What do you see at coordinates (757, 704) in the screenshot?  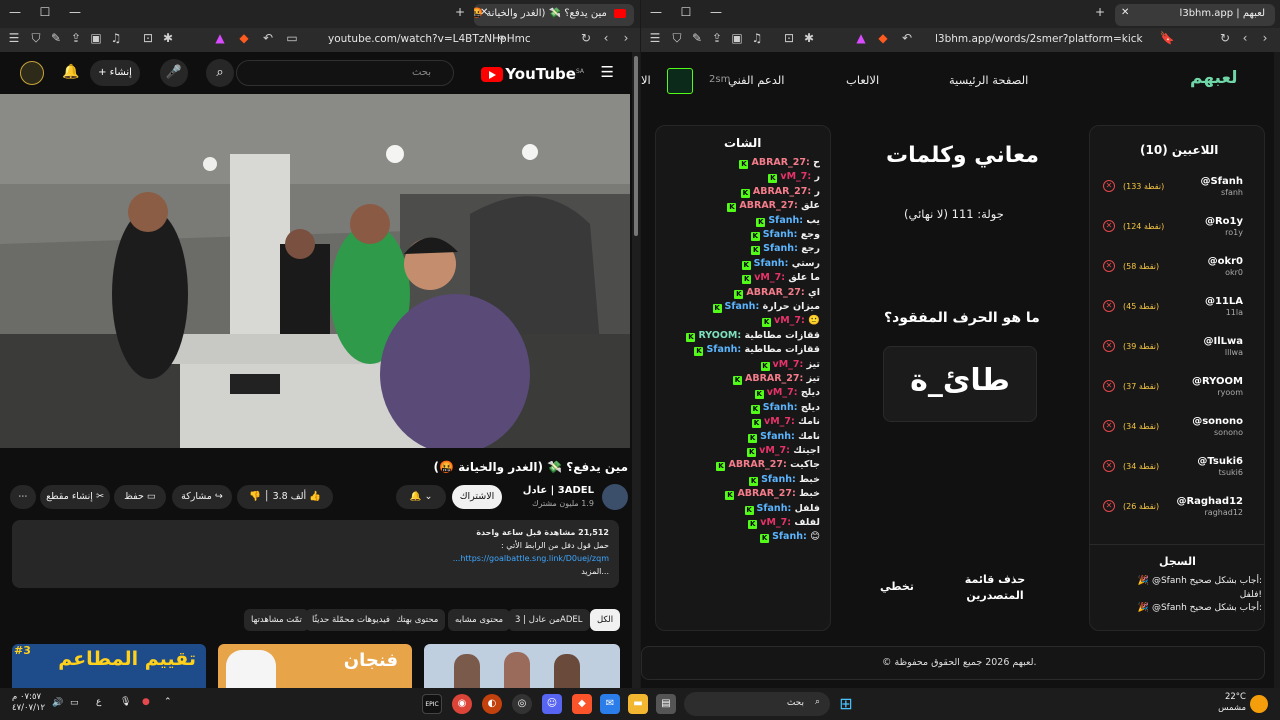 I see `taskbar-search: ⌕ بحث` at bounding box center [757, 704].